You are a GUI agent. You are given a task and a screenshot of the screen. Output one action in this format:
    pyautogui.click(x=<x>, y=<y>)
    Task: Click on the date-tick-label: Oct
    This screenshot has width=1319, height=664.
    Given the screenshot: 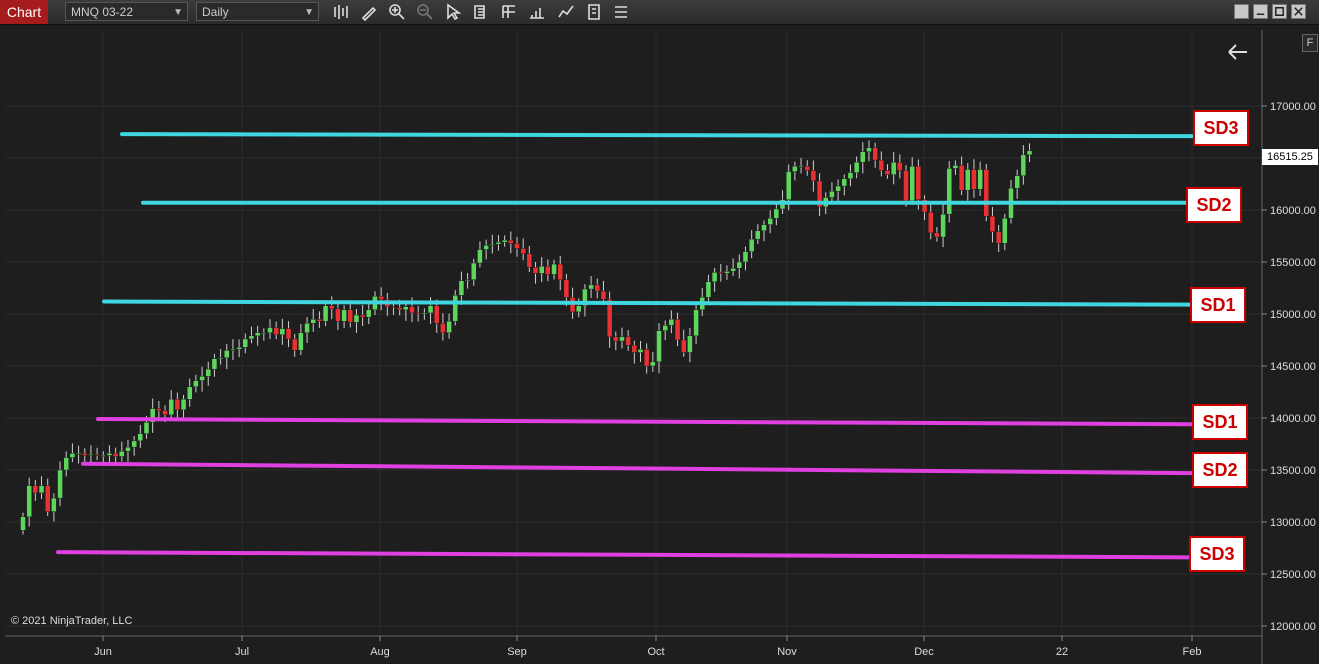 What is the action you would take?
    pyautogui.click(x=655, y=652)
    